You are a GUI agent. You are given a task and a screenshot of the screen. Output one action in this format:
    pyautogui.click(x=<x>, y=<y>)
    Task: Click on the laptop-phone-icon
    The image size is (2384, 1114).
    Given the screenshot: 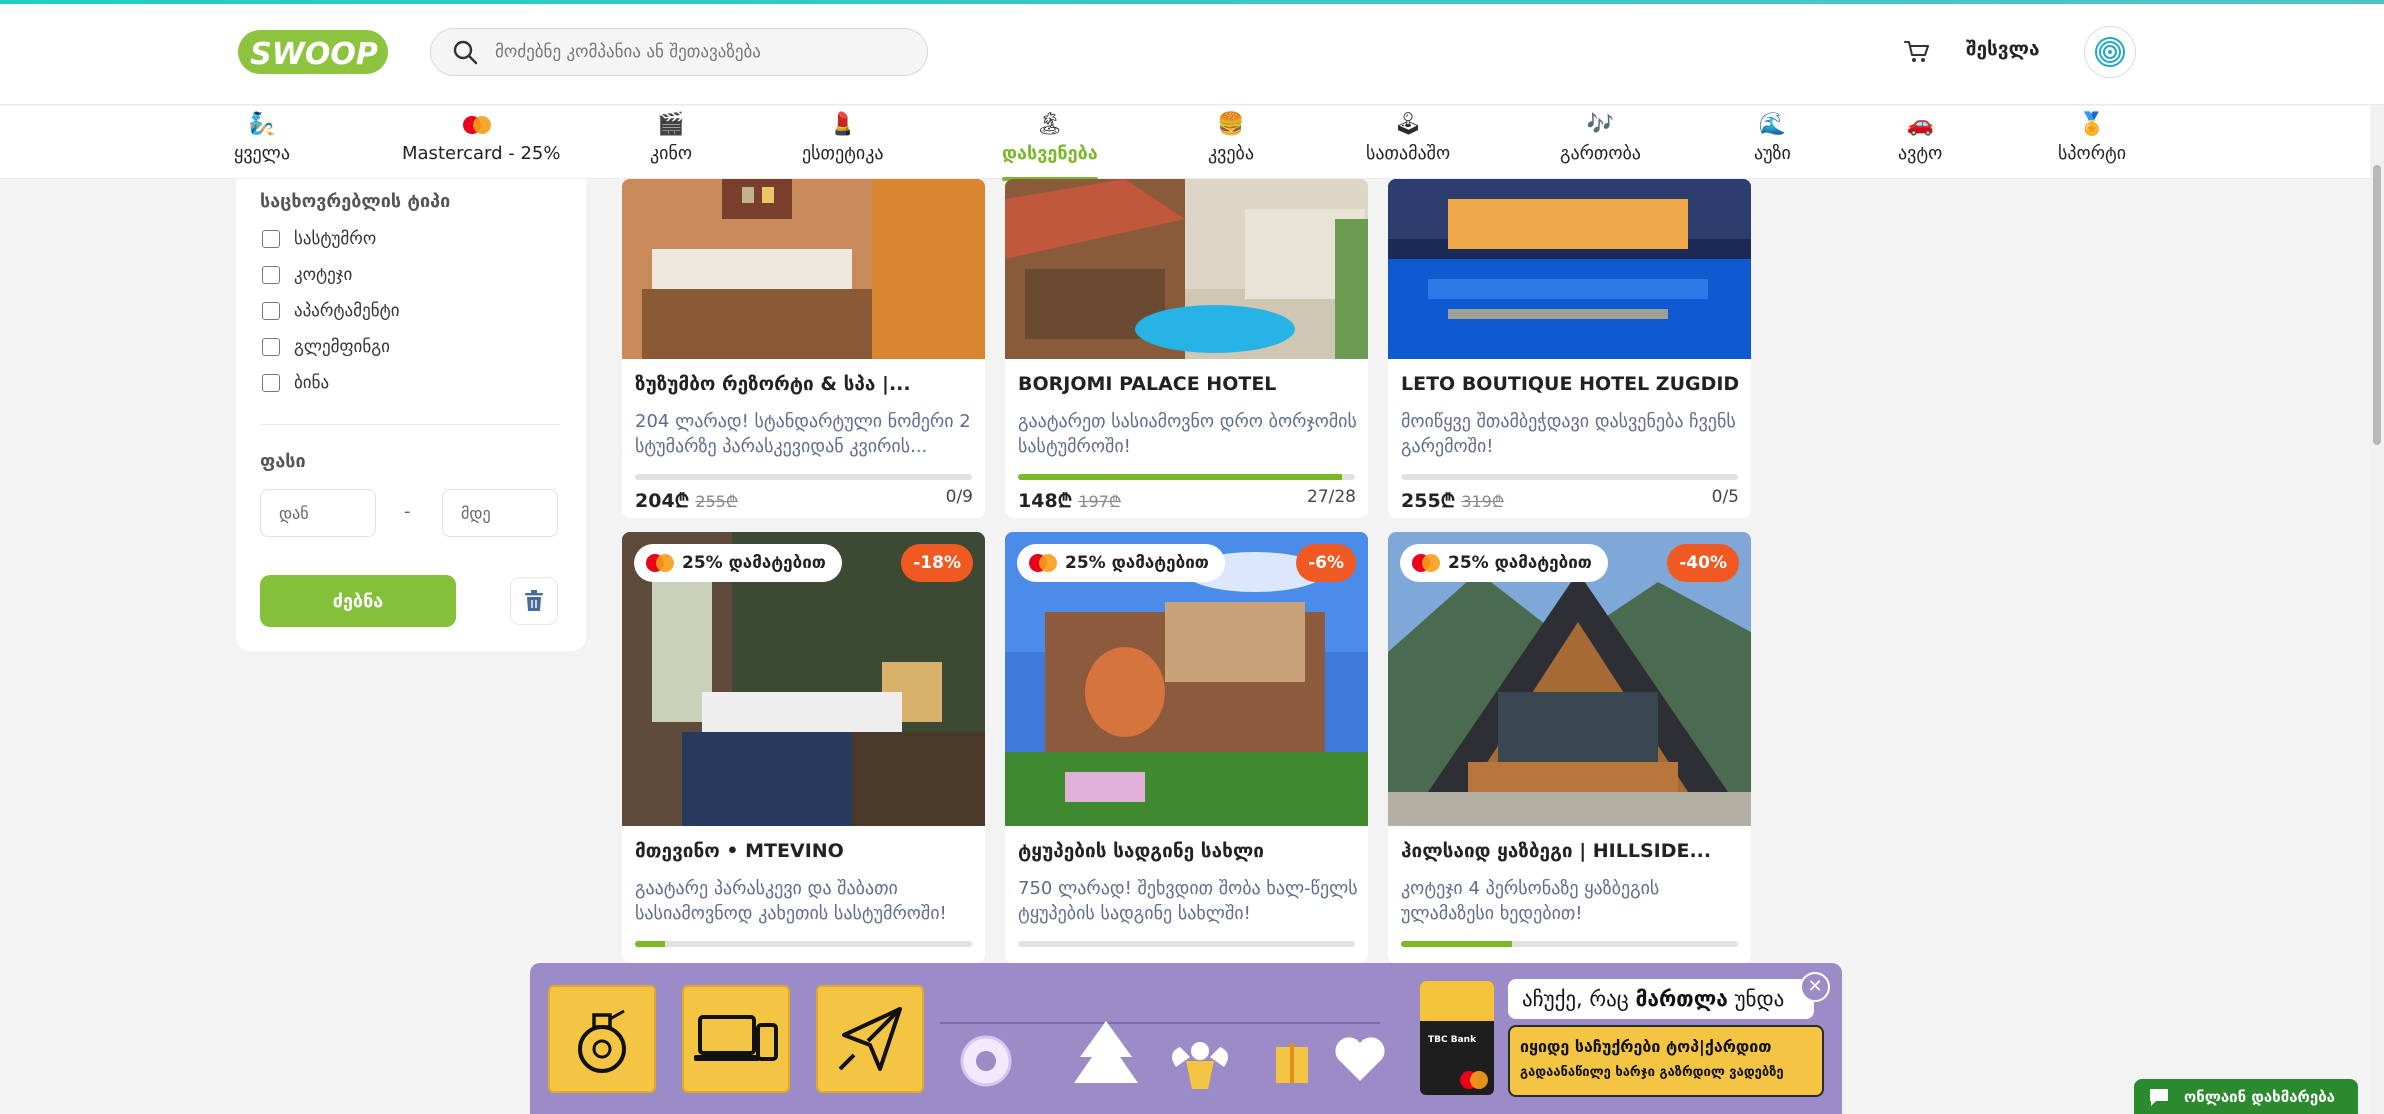 What is the action you would take?
    pyautogui.click(x=736, y=1038)
    